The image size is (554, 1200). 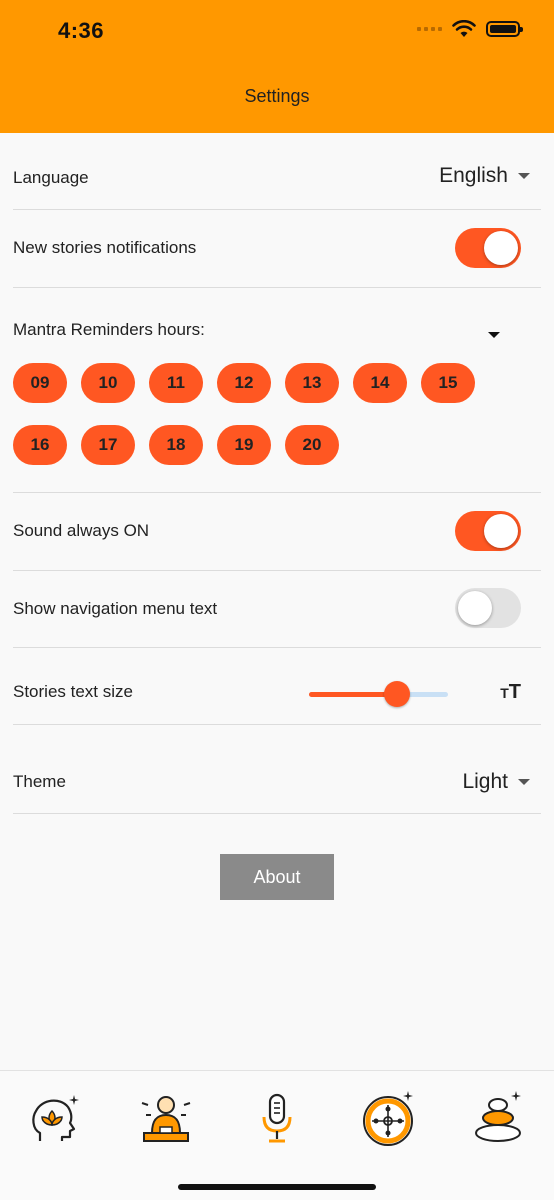 What do you see at coordinates (312, 445) in the screenshot?
I see `hour-chip: 20` at bounding box center [312, 445].